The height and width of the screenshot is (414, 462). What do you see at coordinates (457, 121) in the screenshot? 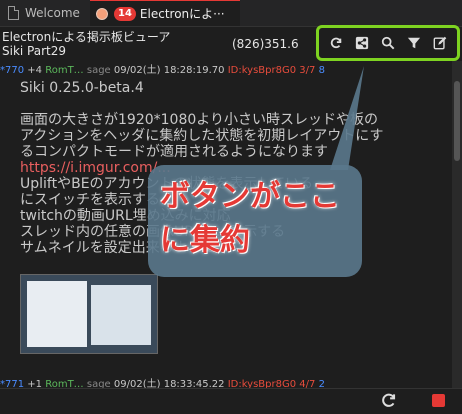
I see `scrollbar-thumb` at bounding box center [457, 121].